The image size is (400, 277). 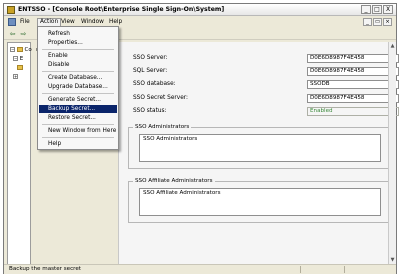 I want to click on forward-arrow-icon: ⇨, so click(x=23, y=34).